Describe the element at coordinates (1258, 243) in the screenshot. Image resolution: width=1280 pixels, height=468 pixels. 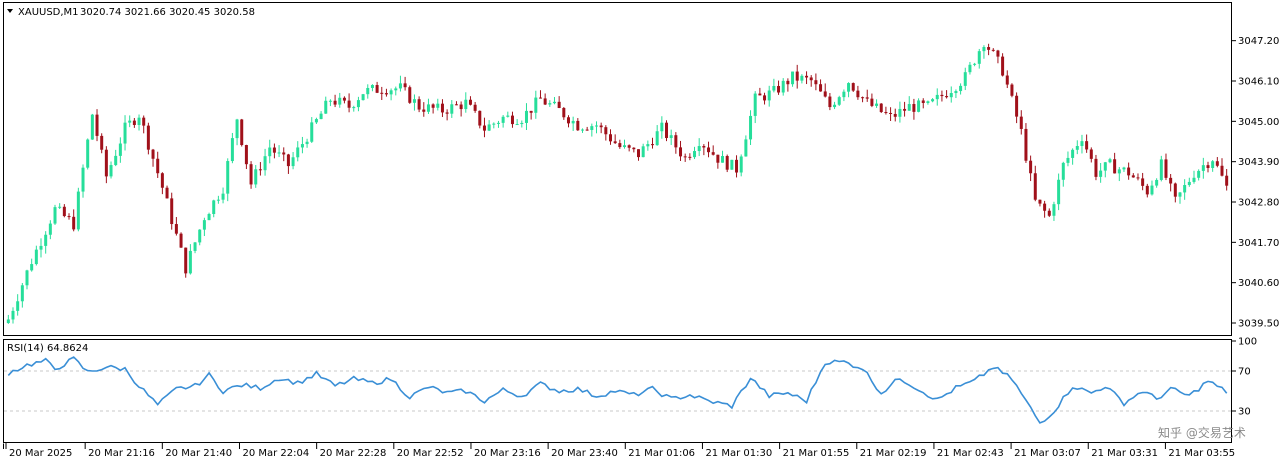
I see `price-tick-label: 3041.70` at that location.